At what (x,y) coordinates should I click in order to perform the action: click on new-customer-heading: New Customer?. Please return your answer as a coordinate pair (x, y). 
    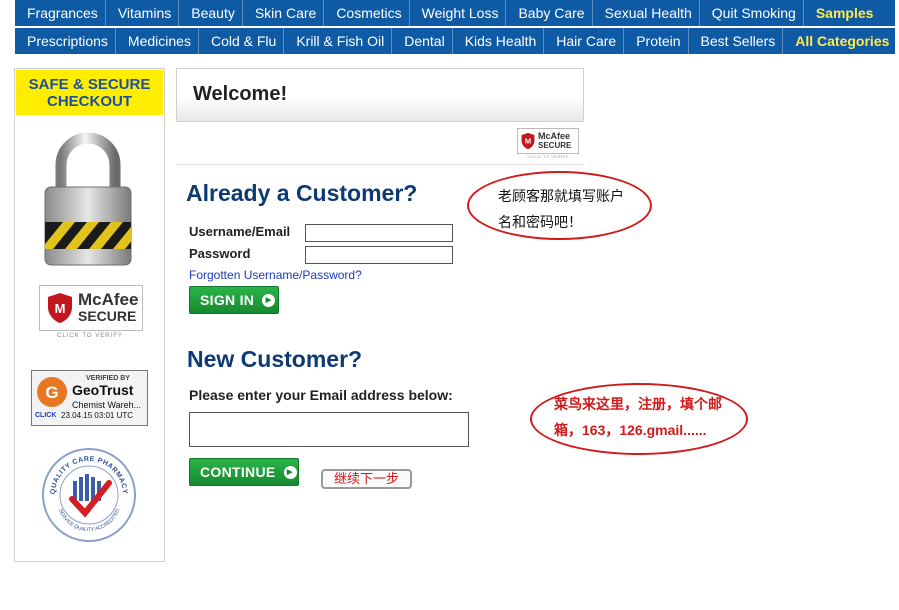
    Looking at the image, I should click on (275, 359).